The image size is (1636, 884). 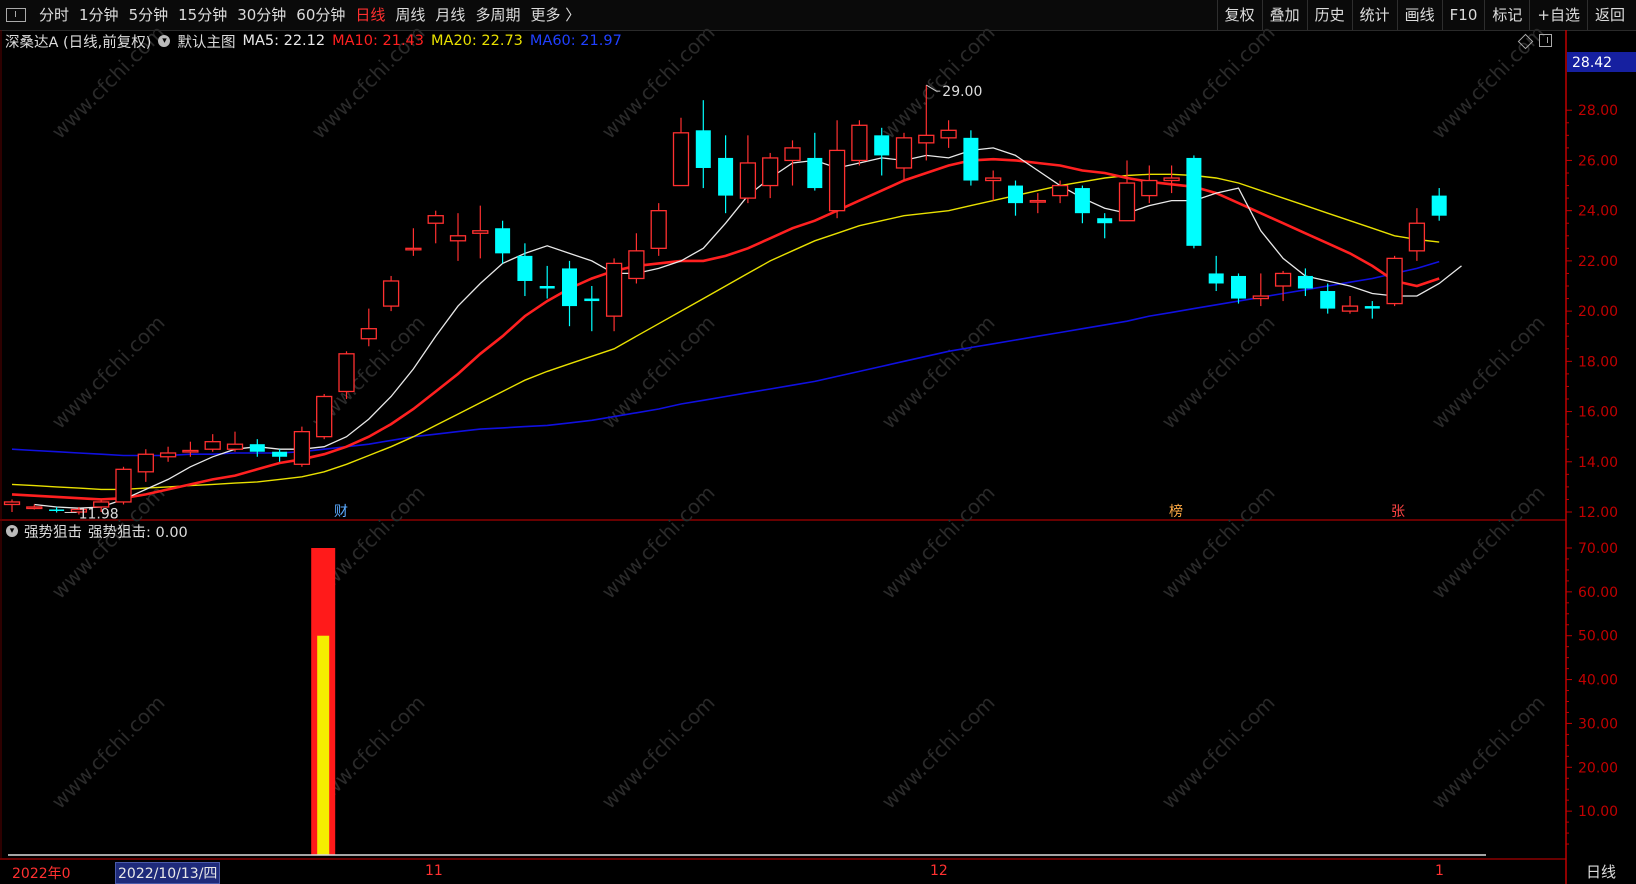 I want to click on year-label: 2022年0, so click(x=41, y=874).